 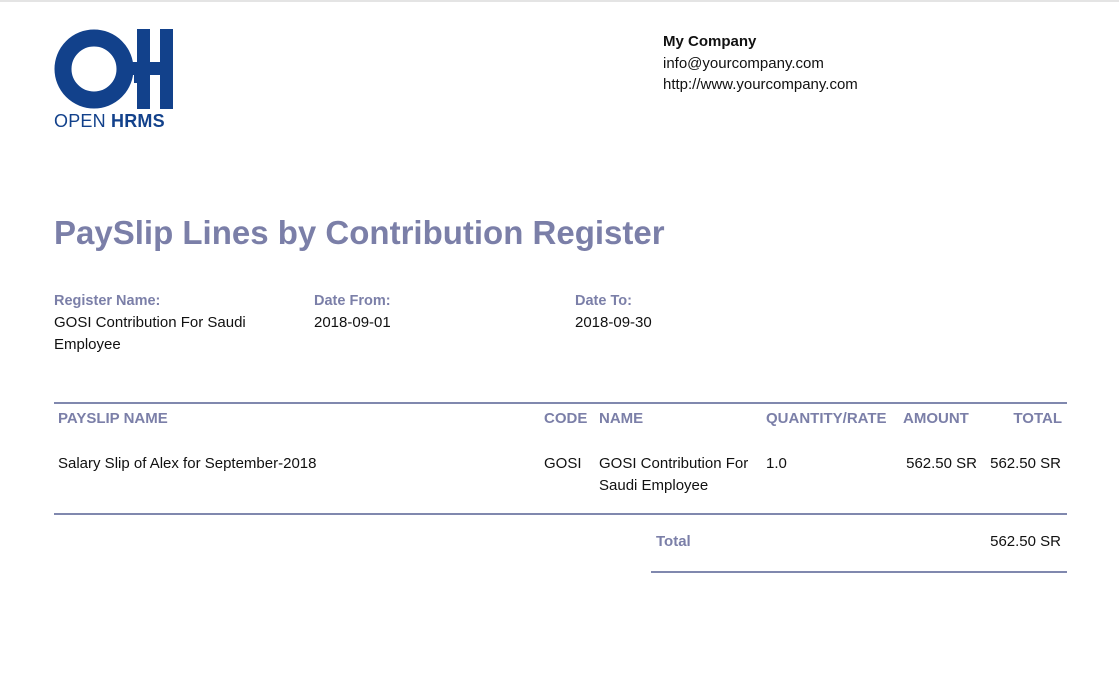 I want to click on total-rule, so click(x=859, y=572).